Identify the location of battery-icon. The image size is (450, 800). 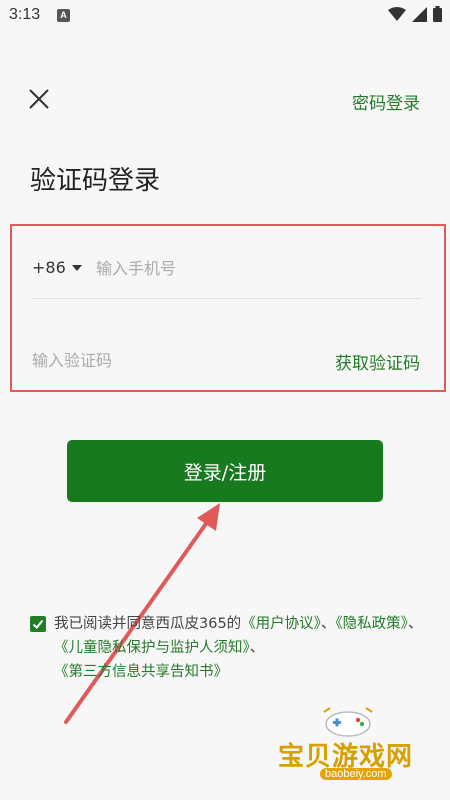
(437, 14).